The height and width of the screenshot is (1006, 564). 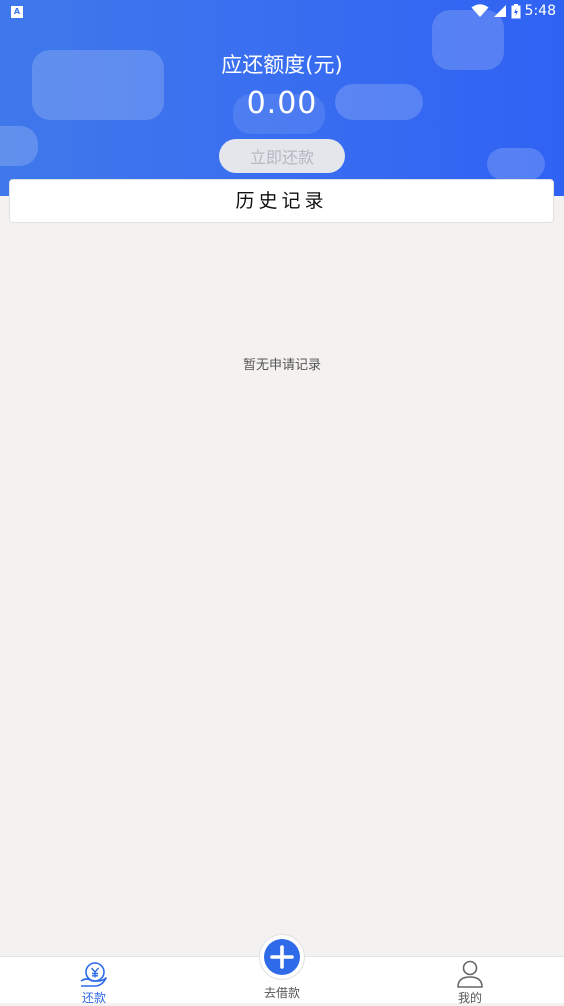 What do you see at coordinates (93, 998) in the screenshot?
I see `tab-repay-label: 还款` at bounding box center [93, 998].